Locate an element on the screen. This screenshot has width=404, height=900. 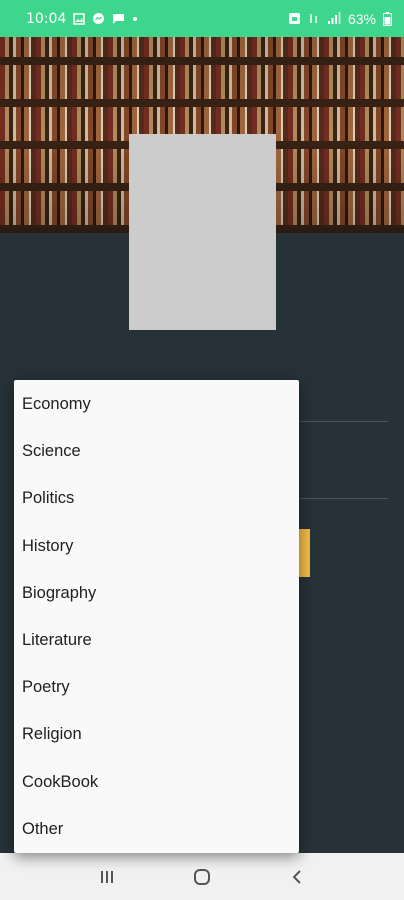
dropdown-item-other: Other is located at coordinates (156, 829).